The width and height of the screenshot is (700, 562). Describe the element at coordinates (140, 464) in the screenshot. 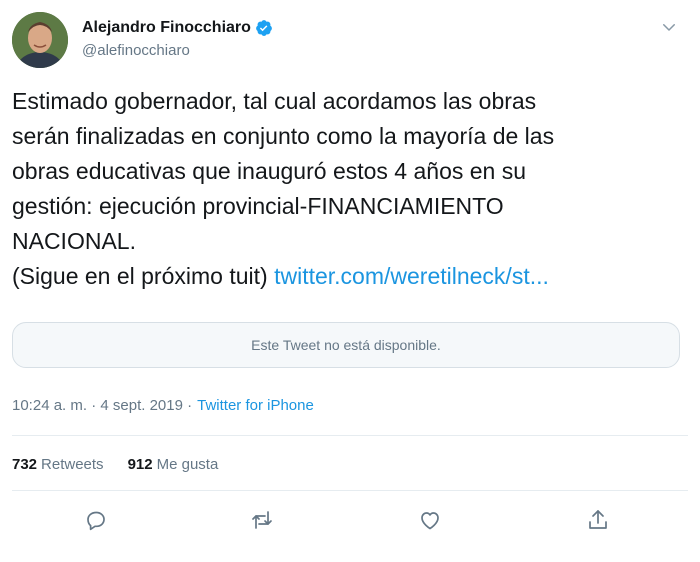

I see `likes-count: 912` at that location.